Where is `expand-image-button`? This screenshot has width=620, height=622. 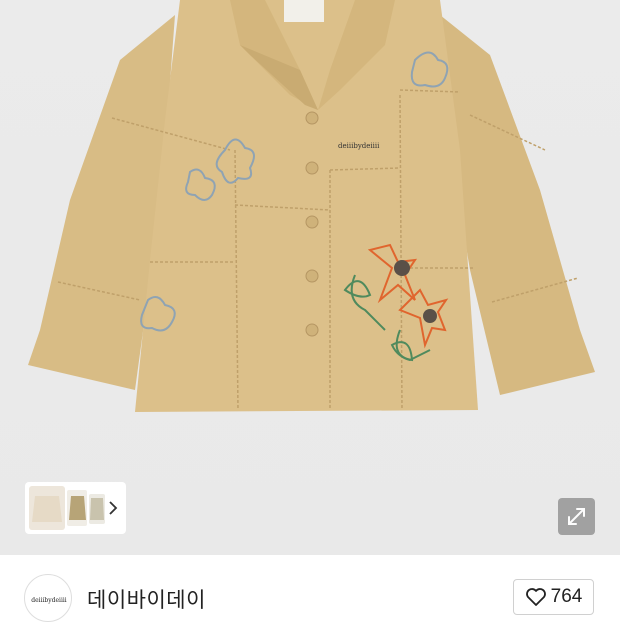 expand-image-button is located at coordinates (576, 516).